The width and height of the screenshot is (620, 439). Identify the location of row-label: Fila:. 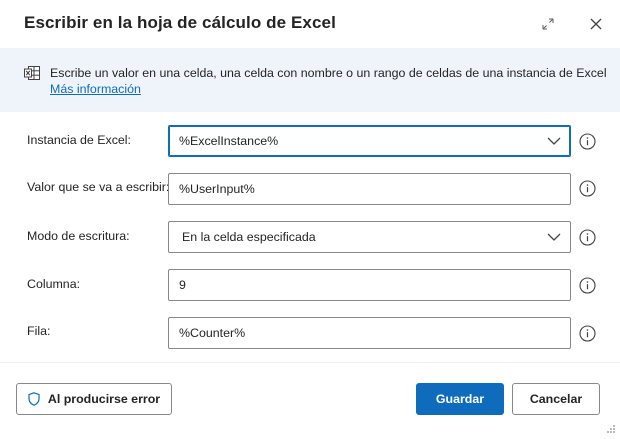
(39, 331).